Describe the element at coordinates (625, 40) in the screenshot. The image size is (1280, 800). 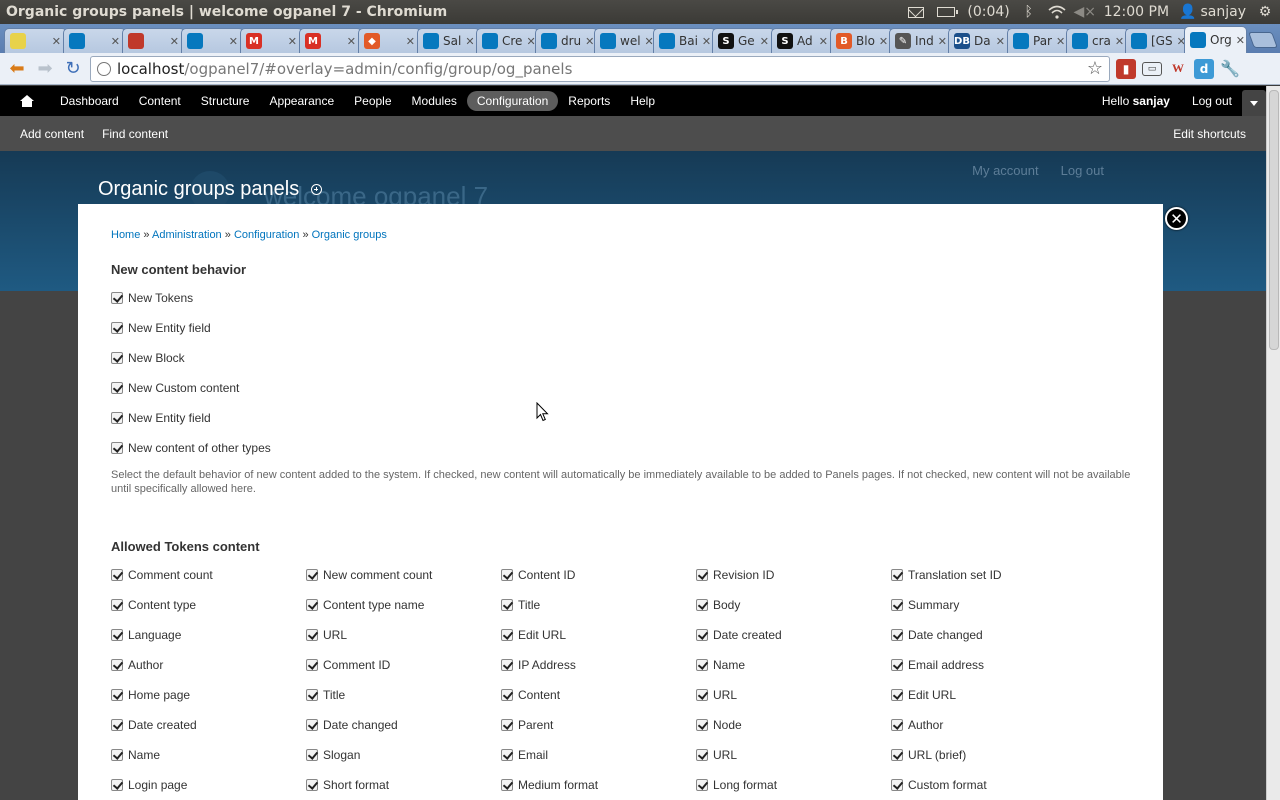
I see `browser-tab: wel ✕` at that location.